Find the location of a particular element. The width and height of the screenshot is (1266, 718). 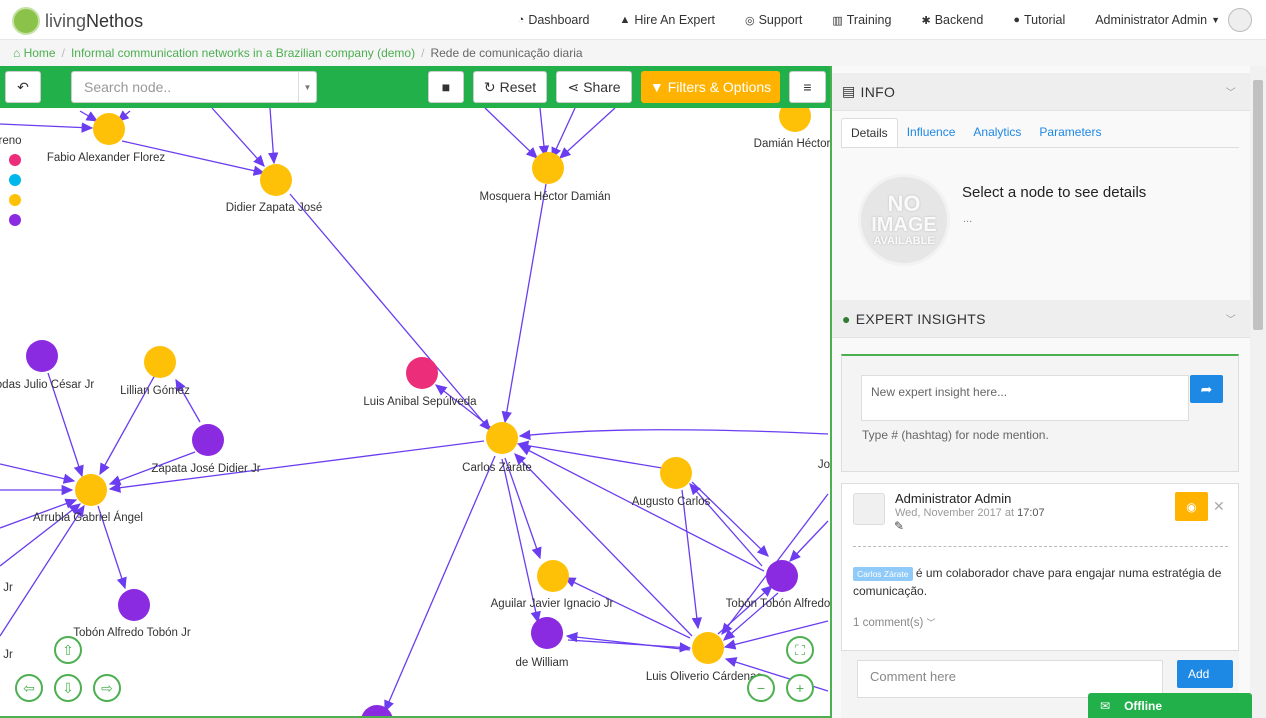

node-label: Mosquera Héctor Damián is located at coordinates (544, 197).